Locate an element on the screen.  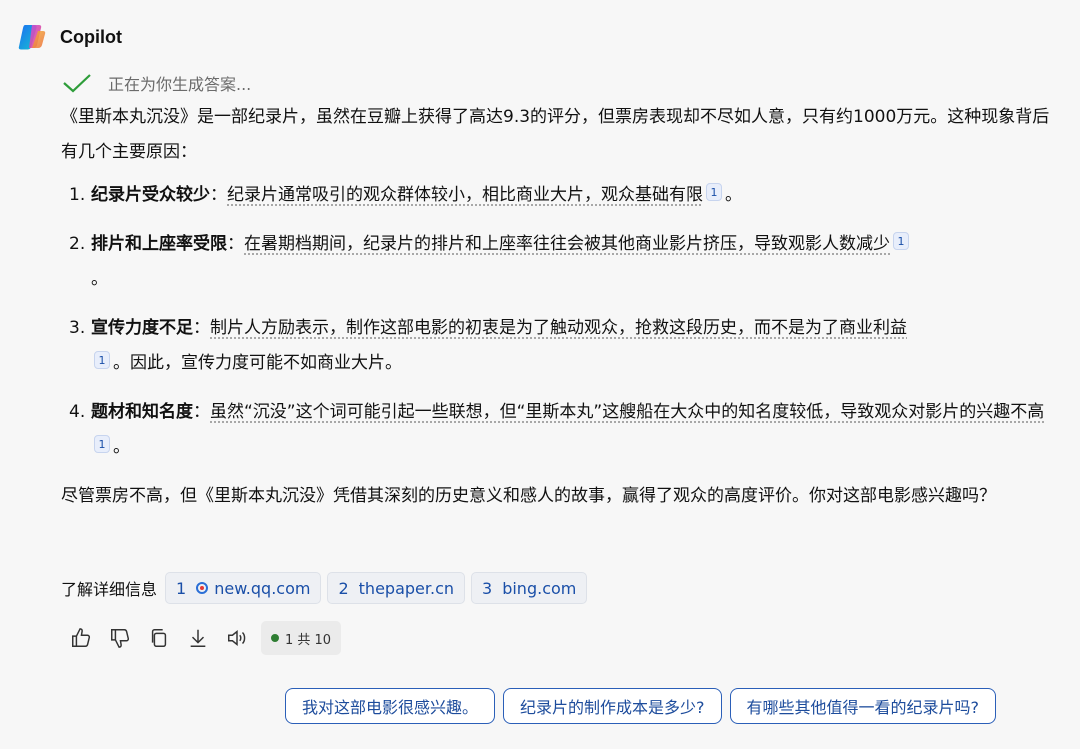
read-aloud-button is located at coordinates (237, 638).